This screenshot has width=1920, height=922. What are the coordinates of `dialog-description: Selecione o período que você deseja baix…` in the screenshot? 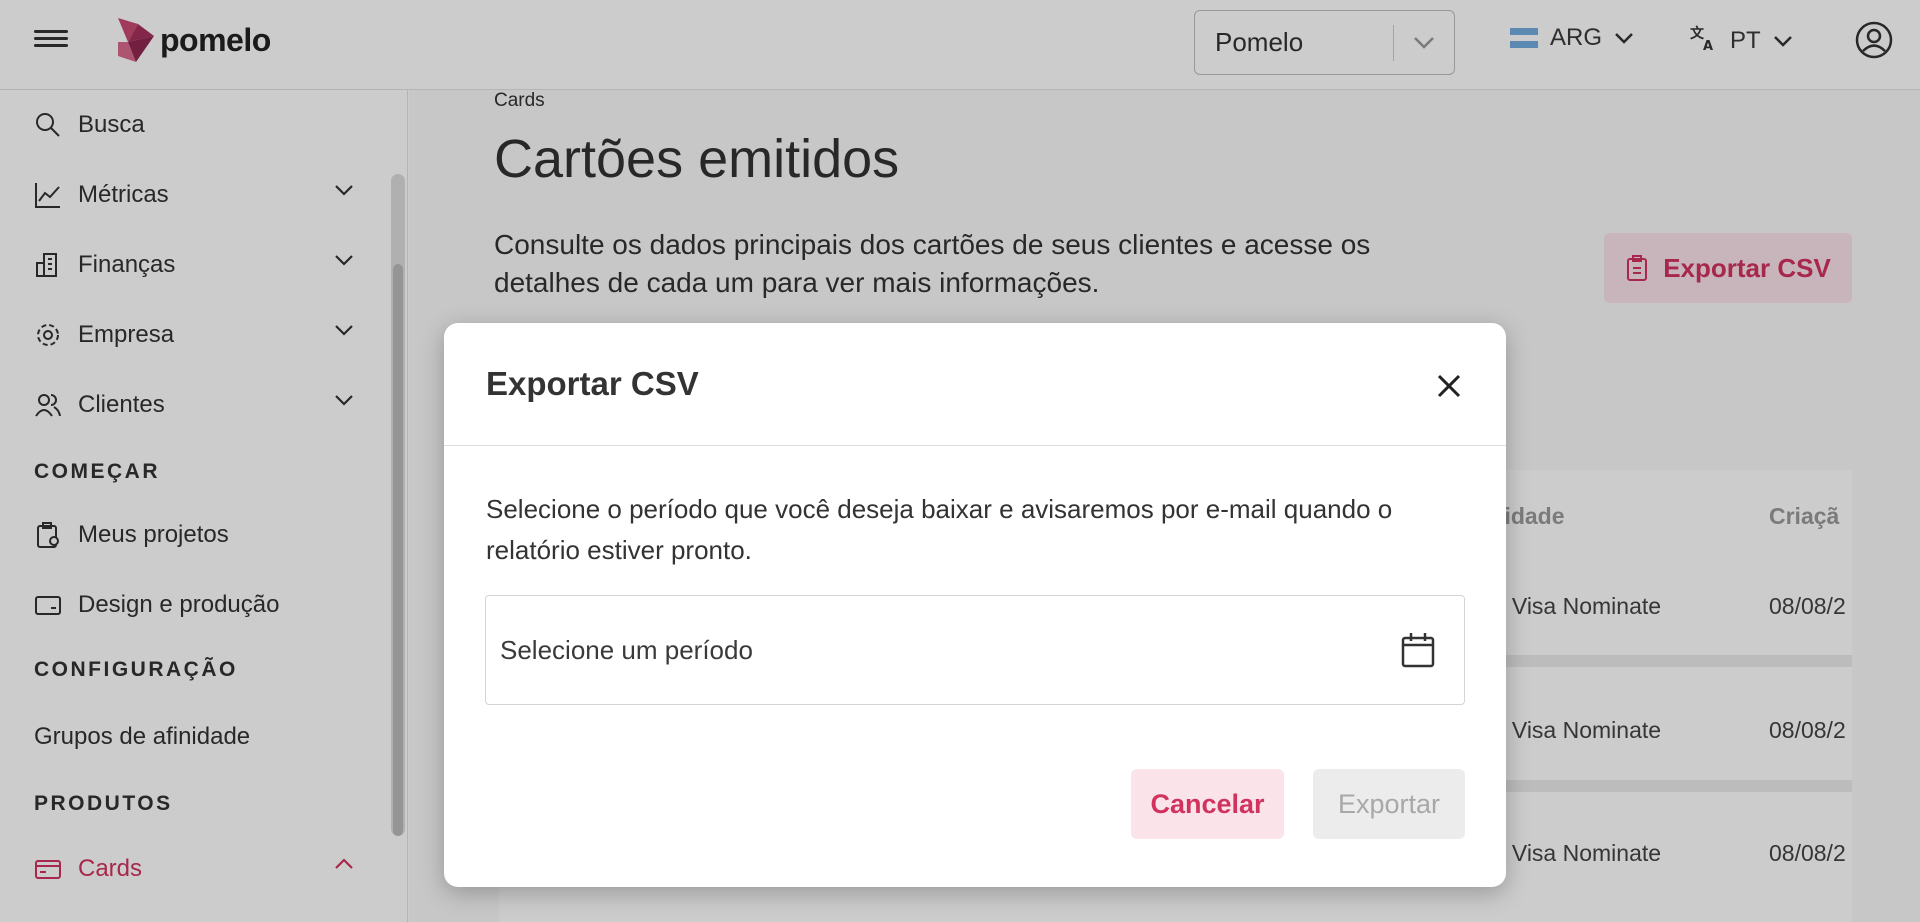 It's located at (939, 529).